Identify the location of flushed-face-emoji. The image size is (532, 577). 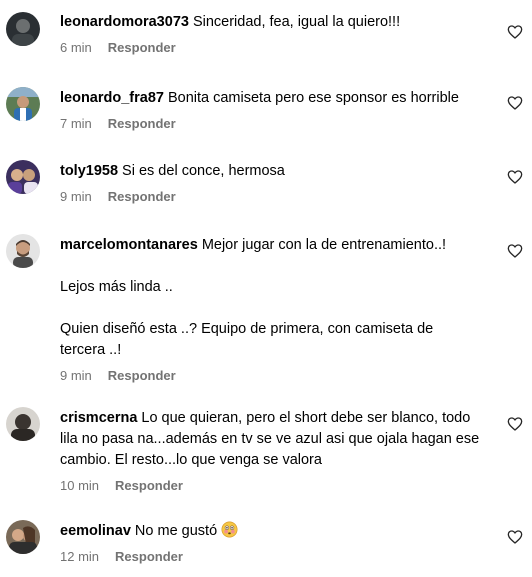
(229, 529).